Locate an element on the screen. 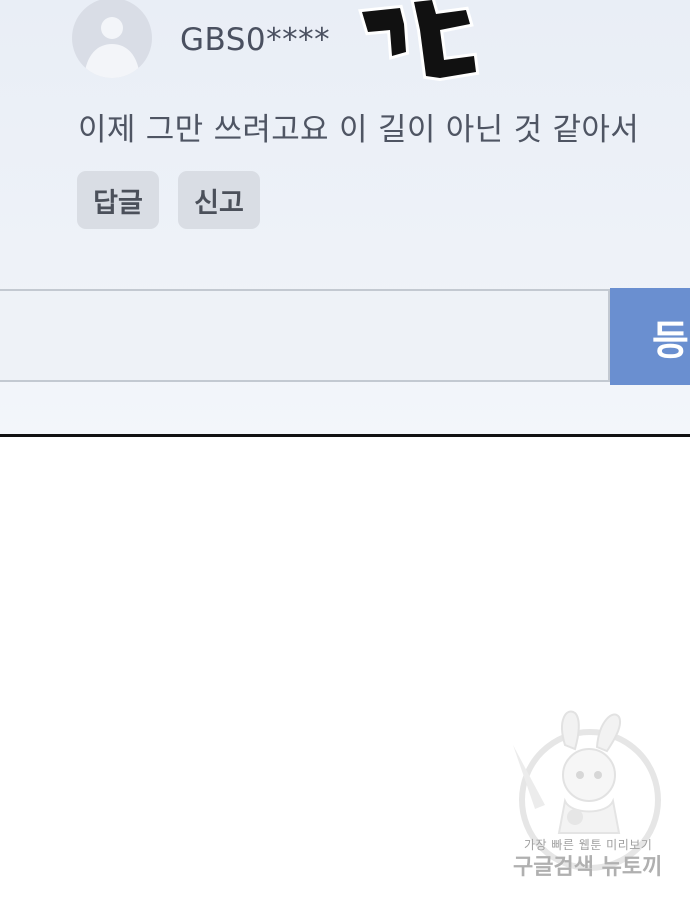 Image resolution: width=690 pixels, height=900 pixels. panel-divider is located at coordinates (345, 435).